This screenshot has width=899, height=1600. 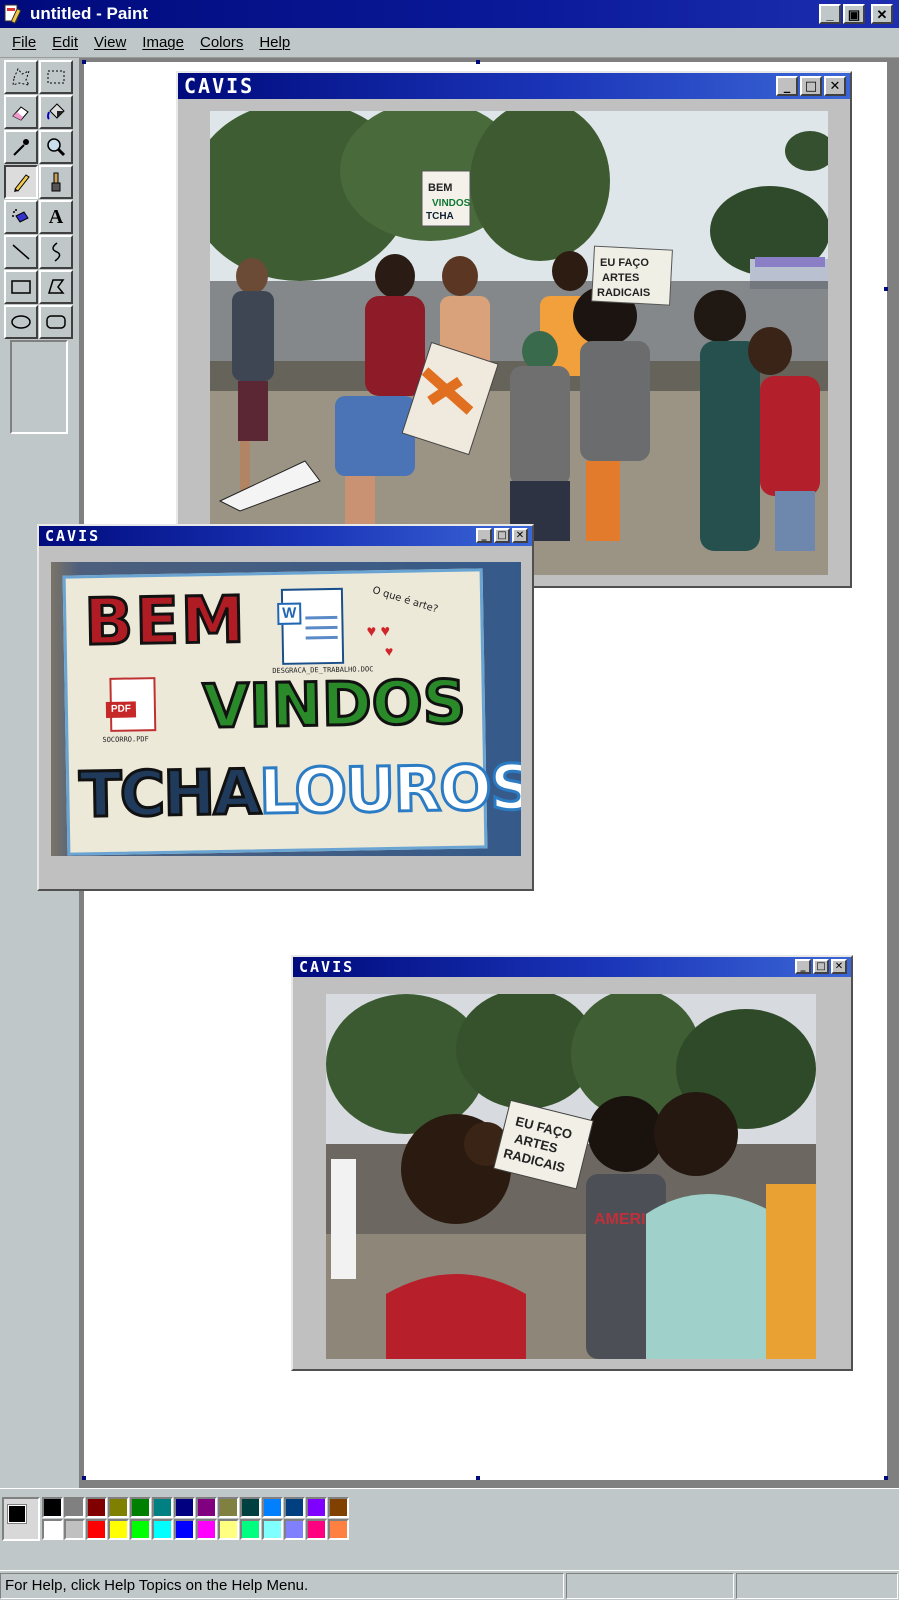 I want to click on curve-icon, so click(x=56, y=252).